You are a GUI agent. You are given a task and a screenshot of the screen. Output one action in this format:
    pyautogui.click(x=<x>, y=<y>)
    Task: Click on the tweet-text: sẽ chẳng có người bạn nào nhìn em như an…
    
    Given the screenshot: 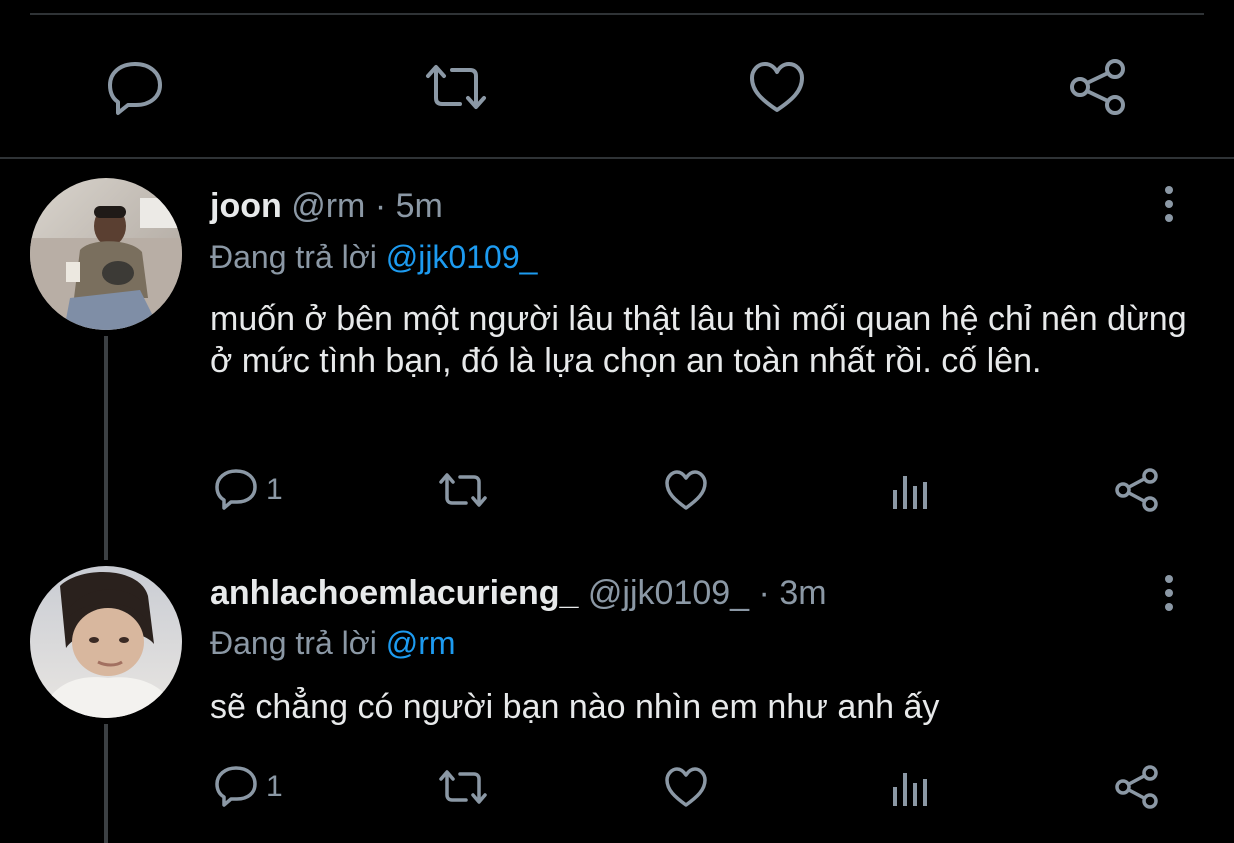 What is the action you would take?
    pyautogui.click(x=575, y=707)
    